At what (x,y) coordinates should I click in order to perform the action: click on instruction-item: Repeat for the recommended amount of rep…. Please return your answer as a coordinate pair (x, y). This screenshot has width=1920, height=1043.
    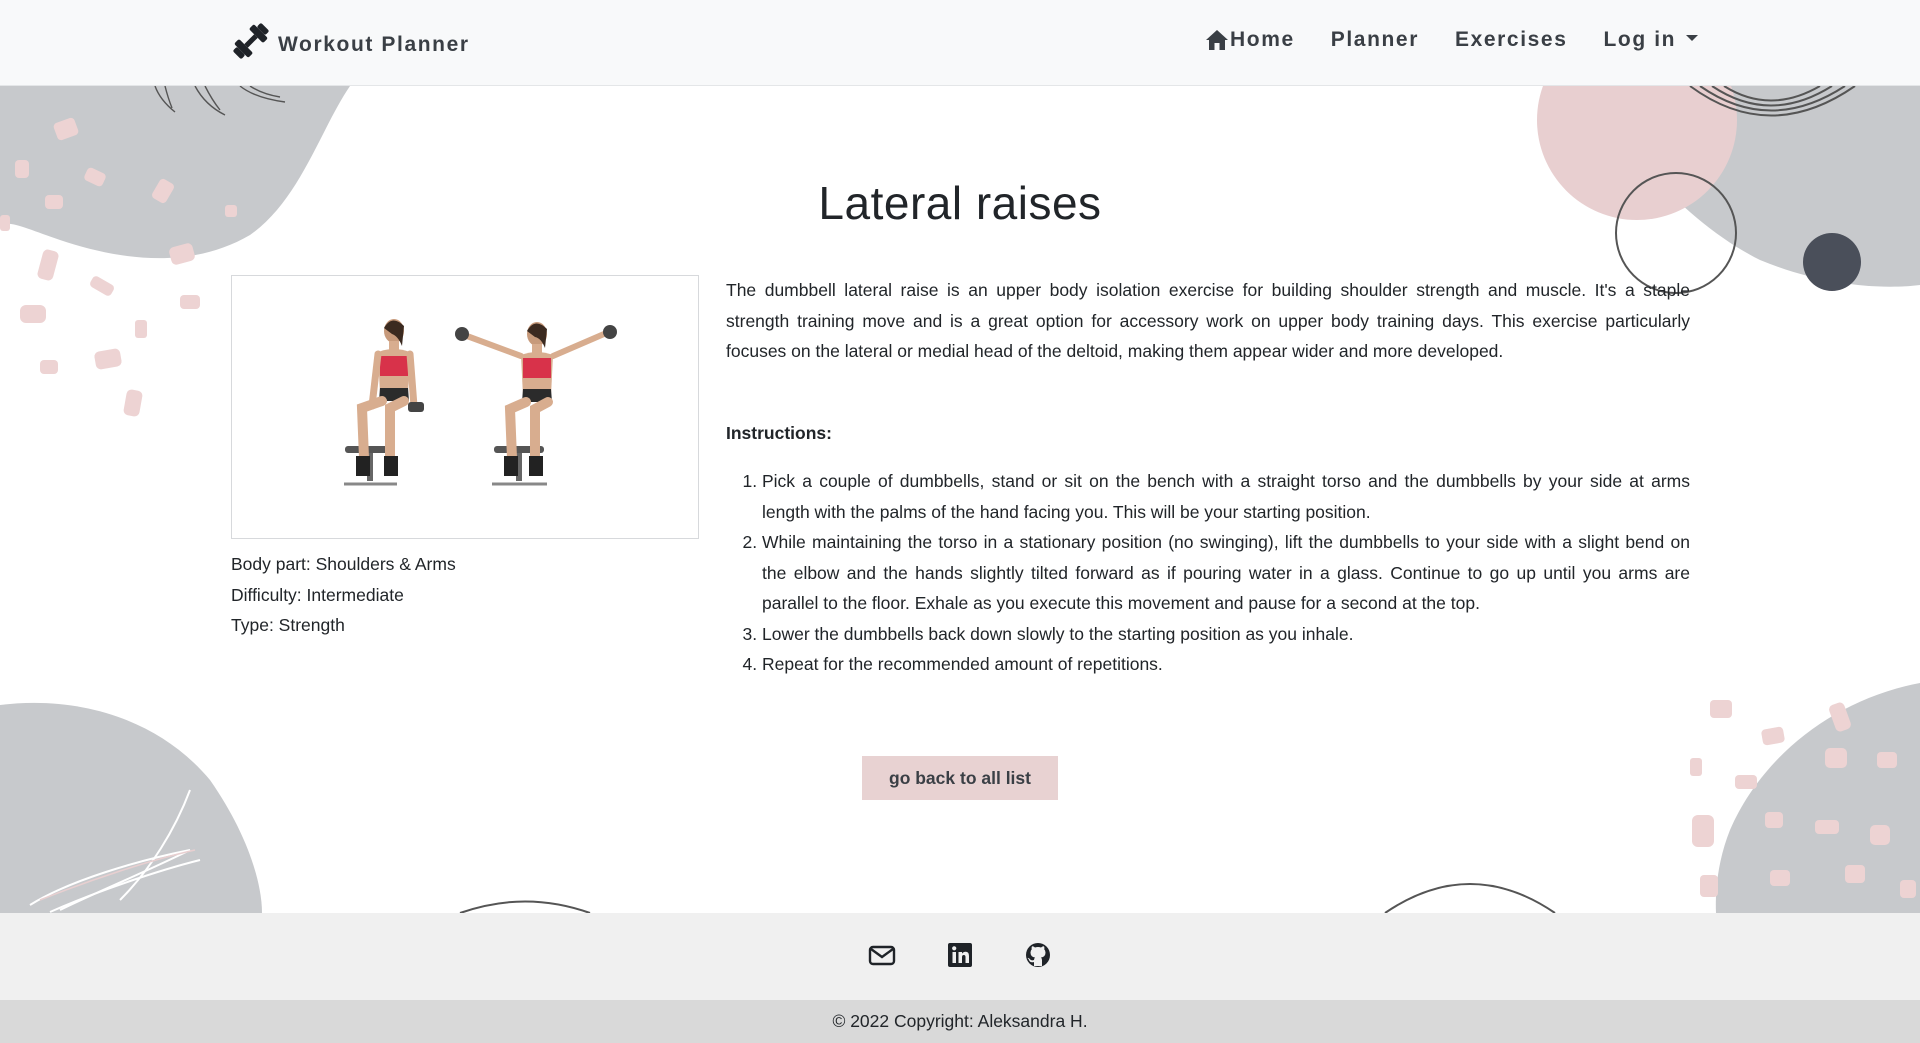
    Looking at the image, I should click on (1226, 664).